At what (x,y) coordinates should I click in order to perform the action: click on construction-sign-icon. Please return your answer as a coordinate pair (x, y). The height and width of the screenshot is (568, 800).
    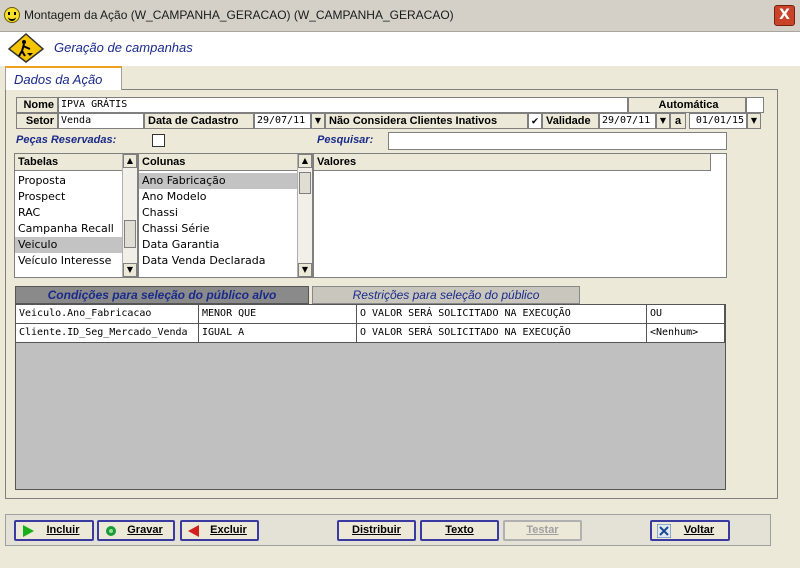
    Looking at the image, I should click on (26, 47).